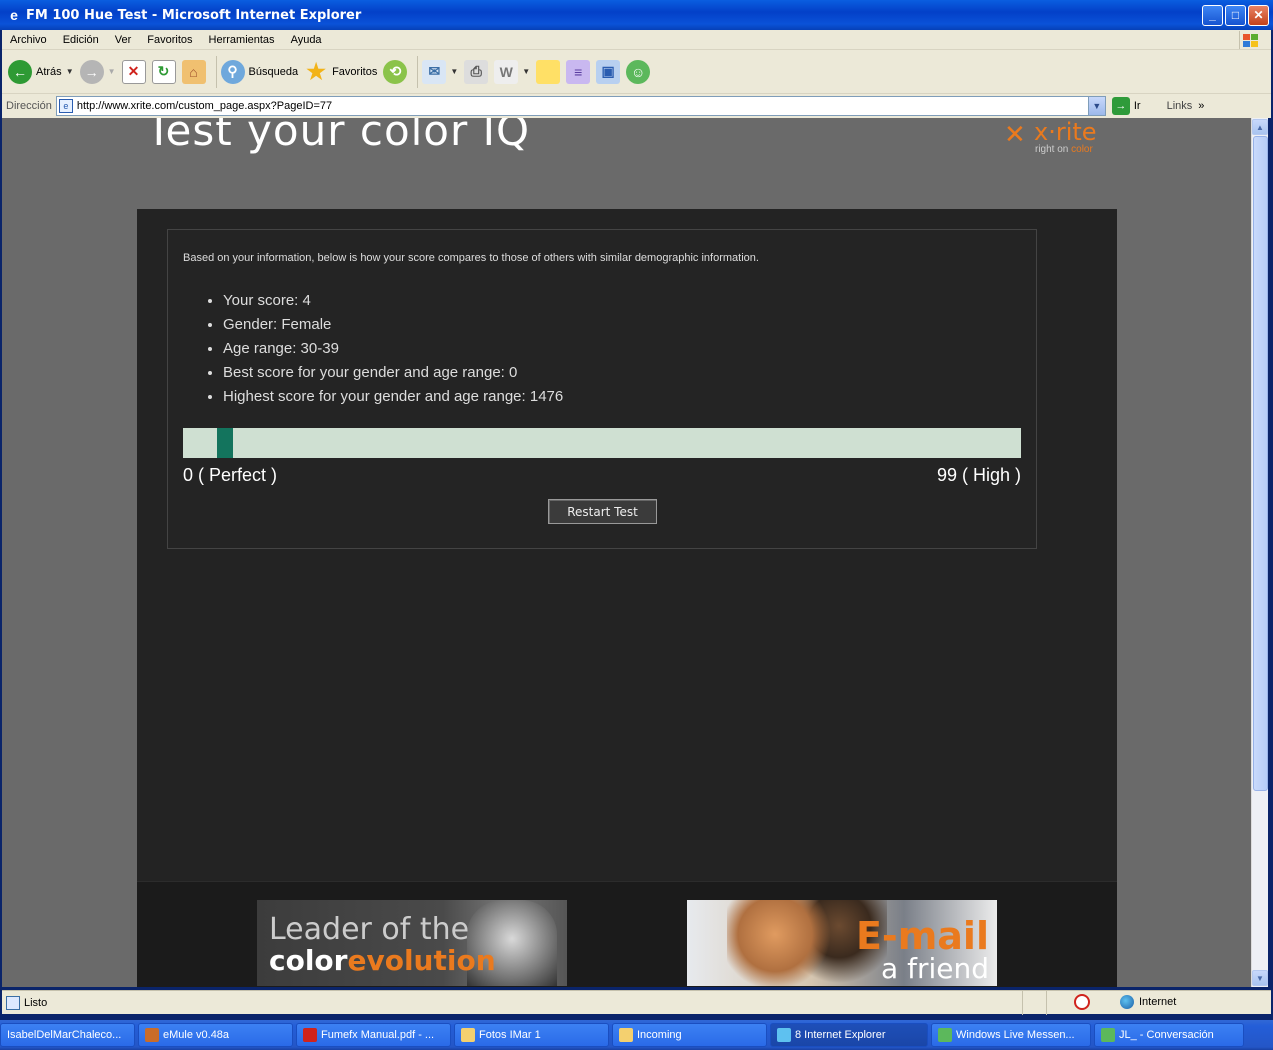  I want to click on research-icon: ≡, so click(578, 71).